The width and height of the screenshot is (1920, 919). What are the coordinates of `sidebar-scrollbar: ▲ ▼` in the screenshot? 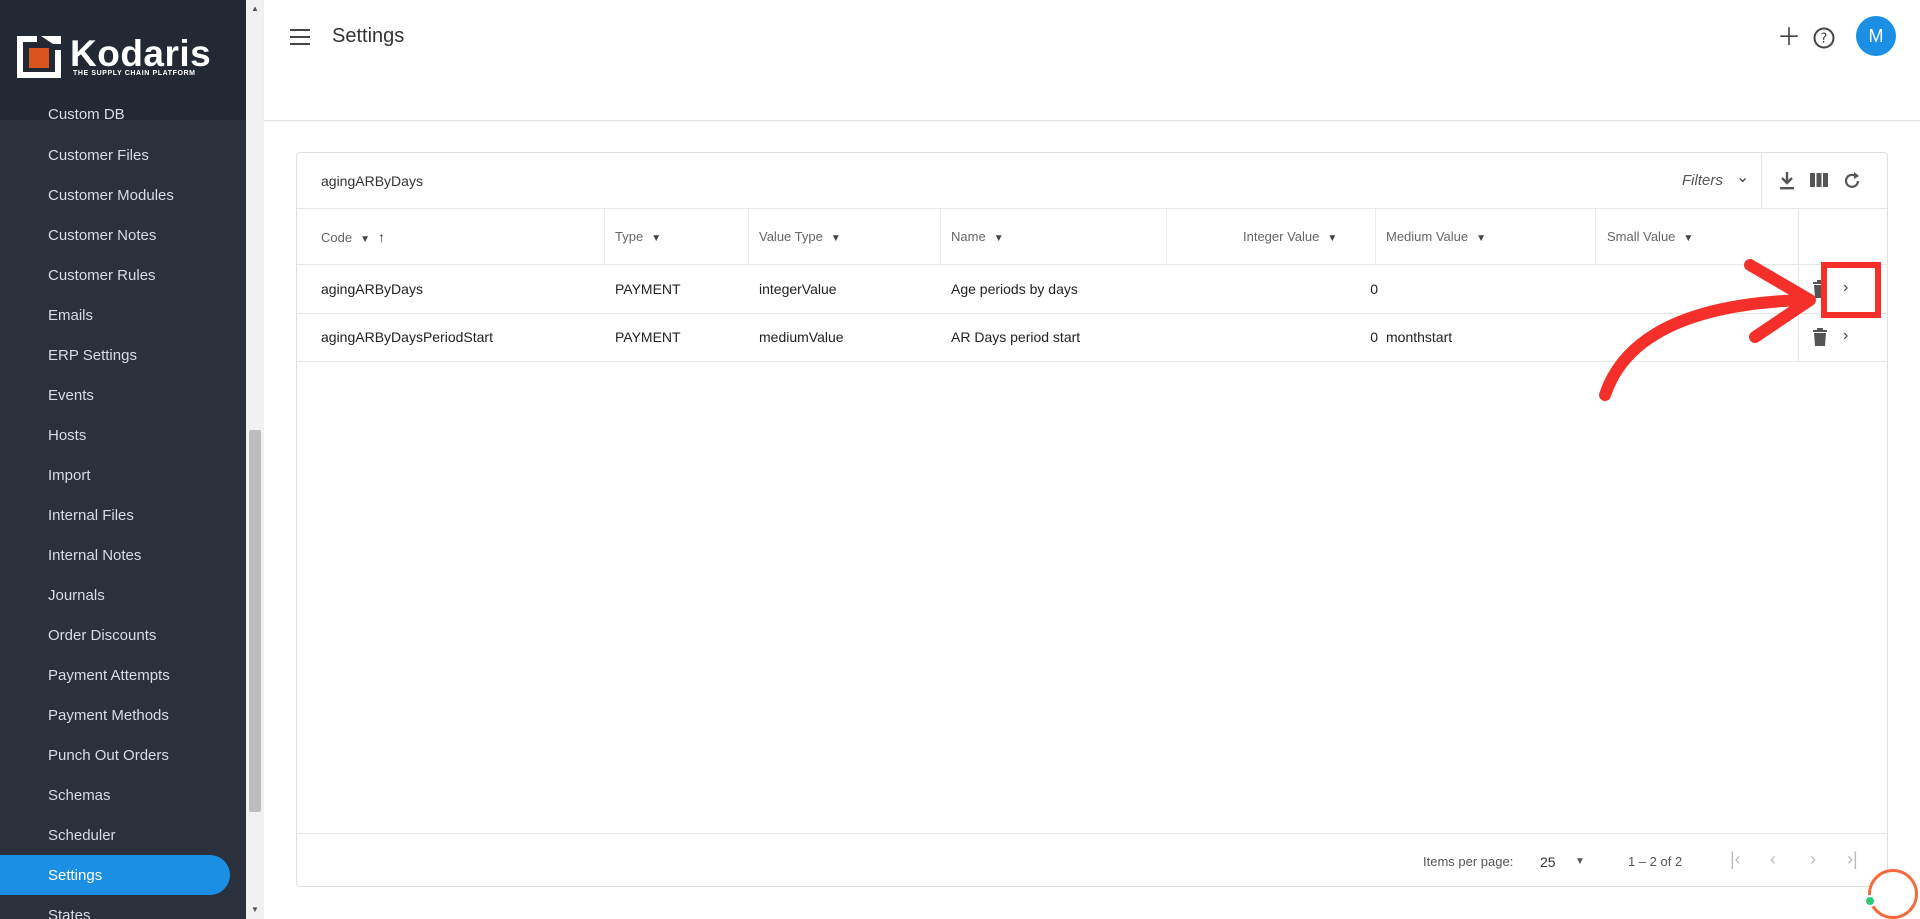 It's located at (255, 459).